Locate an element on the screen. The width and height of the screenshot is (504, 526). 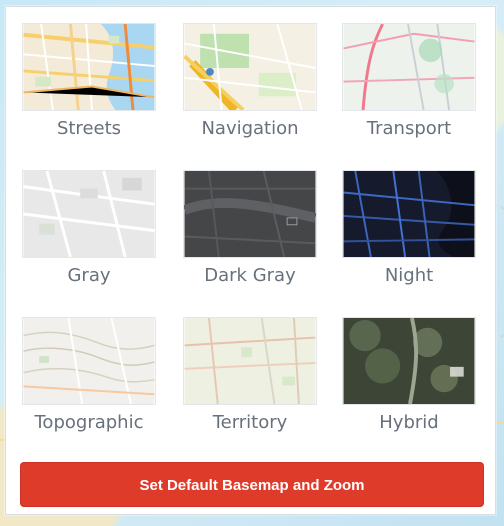
basemap-tile-transport: Transport is located at coordinates (409, 81).